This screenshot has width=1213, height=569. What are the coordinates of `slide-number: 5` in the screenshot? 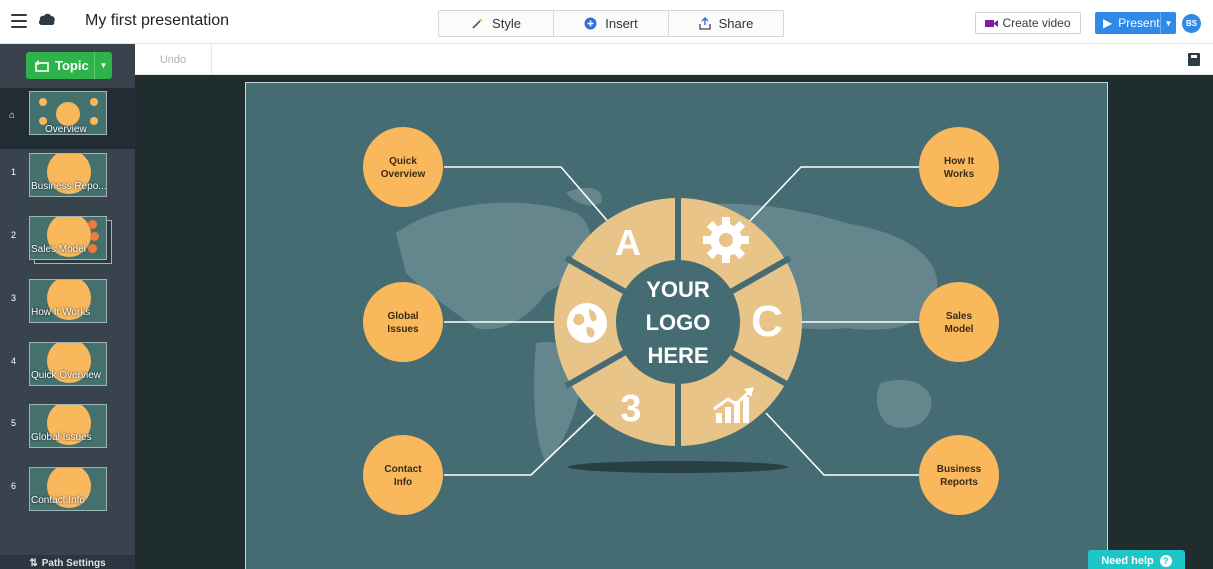 It's located at (14, 423).